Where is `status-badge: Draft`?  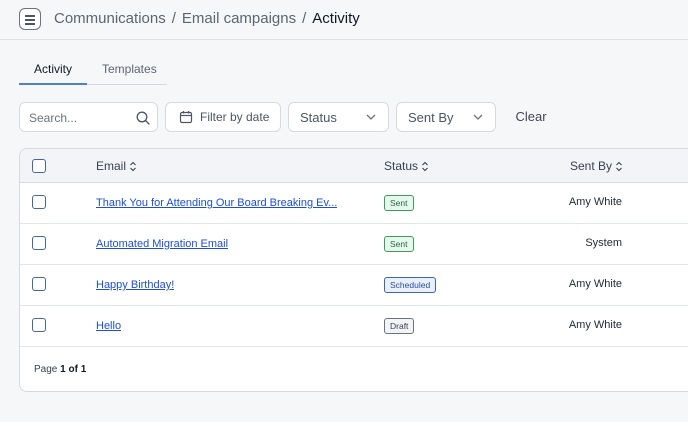
status-badge: Draft is located at coordinates (399, 326).